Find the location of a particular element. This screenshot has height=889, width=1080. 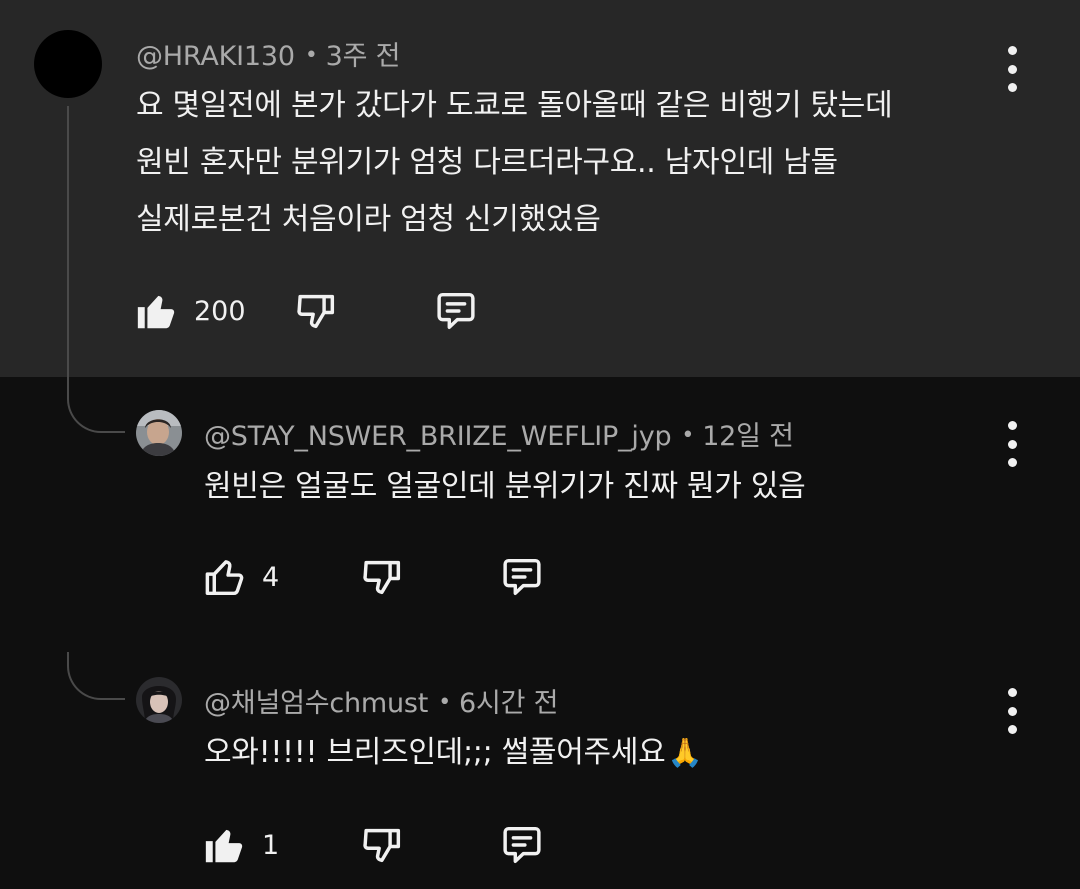

timestamp: 6시간 전 is located at coordinates (508, 703).